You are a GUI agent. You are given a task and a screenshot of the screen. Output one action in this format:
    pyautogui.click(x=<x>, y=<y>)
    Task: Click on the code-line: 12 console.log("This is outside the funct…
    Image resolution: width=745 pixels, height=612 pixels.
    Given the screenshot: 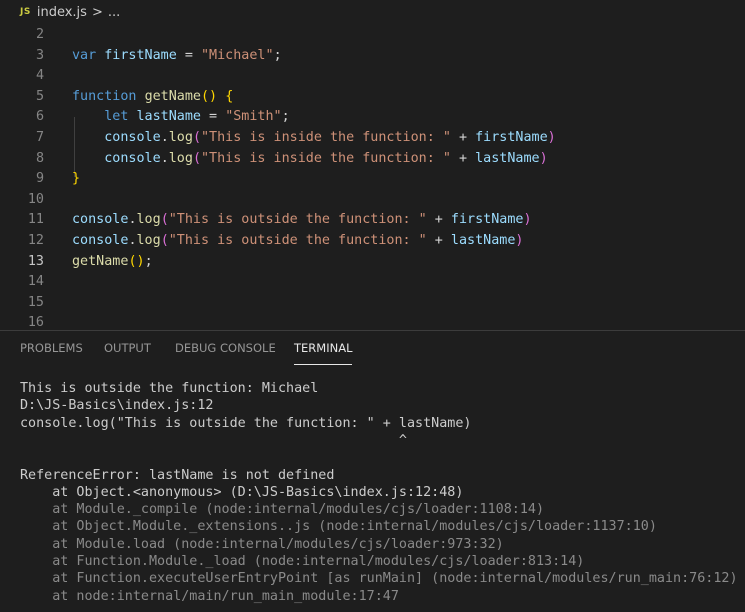 What is the action you would take?
    pyautogui.click(x=372, y=241)
    